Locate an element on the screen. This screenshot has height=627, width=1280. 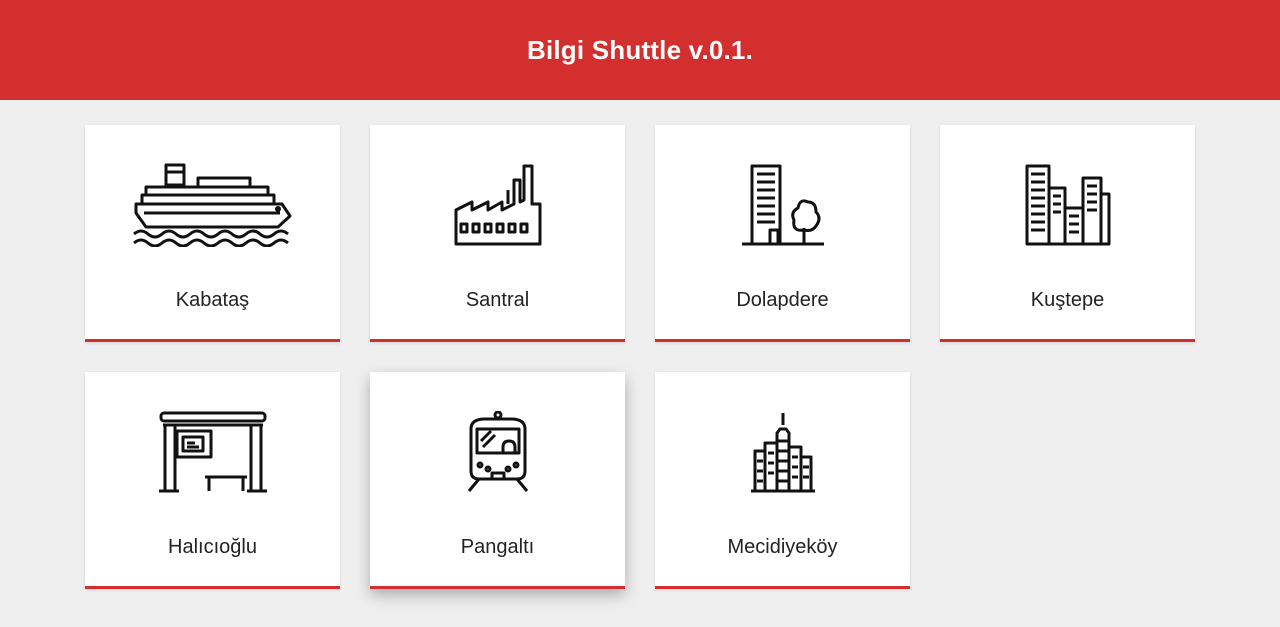
stop-card-kustepe: Kuştepe is located at coordinates (1067, 233).